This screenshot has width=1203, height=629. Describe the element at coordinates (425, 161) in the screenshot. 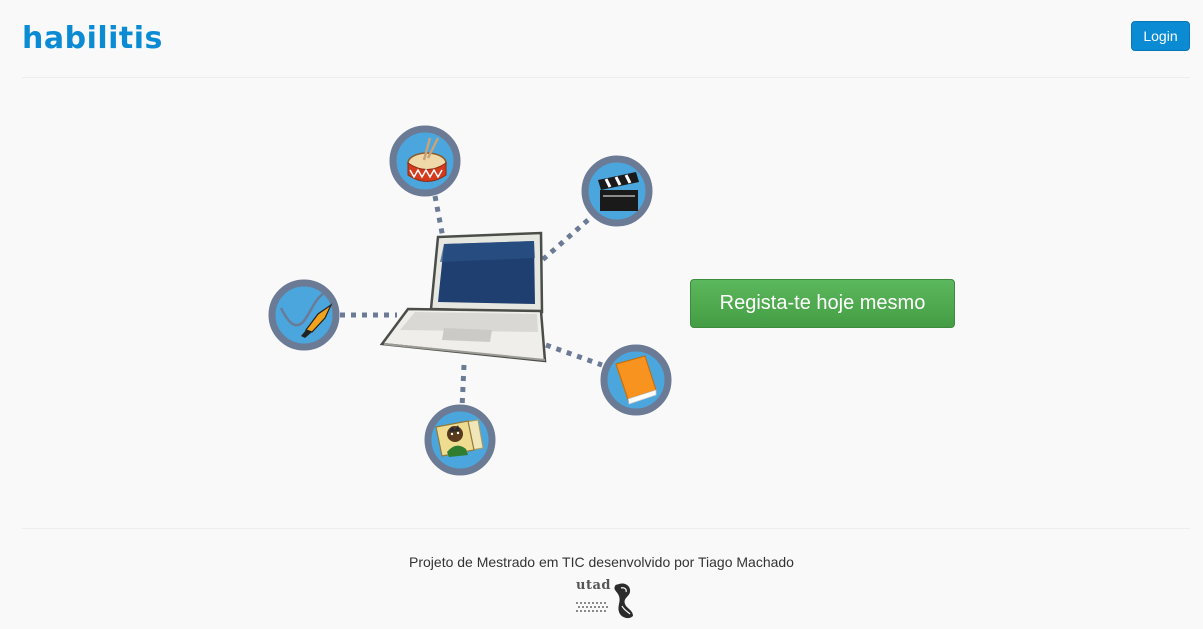

I see `drum-icon` at that location.